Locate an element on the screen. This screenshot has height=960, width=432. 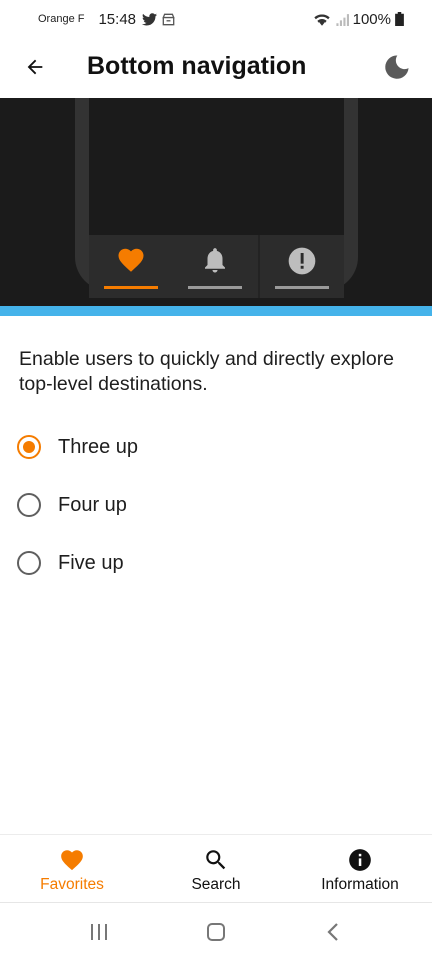
home-icon is located at coordinates (215, 931).